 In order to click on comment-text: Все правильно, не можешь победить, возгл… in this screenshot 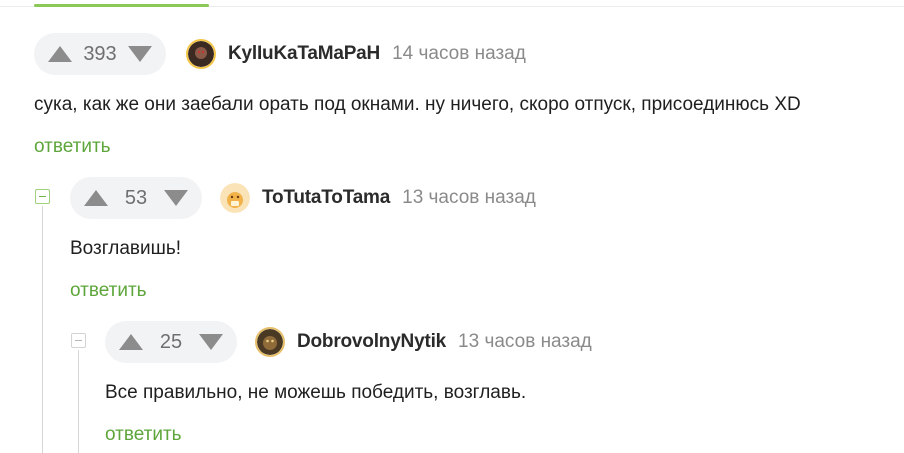, I will do `click(316, 392)`.